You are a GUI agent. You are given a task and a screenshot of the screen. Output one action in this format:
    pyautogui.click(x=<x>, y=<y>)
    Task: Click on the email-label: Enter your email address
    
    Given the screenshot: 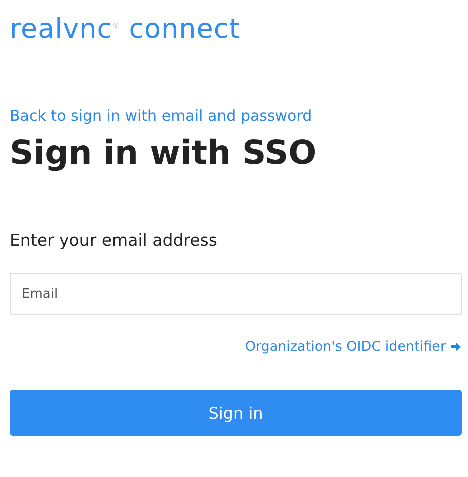 What is the action you would take?
    pyautogui.click(x=114, y=241)
    